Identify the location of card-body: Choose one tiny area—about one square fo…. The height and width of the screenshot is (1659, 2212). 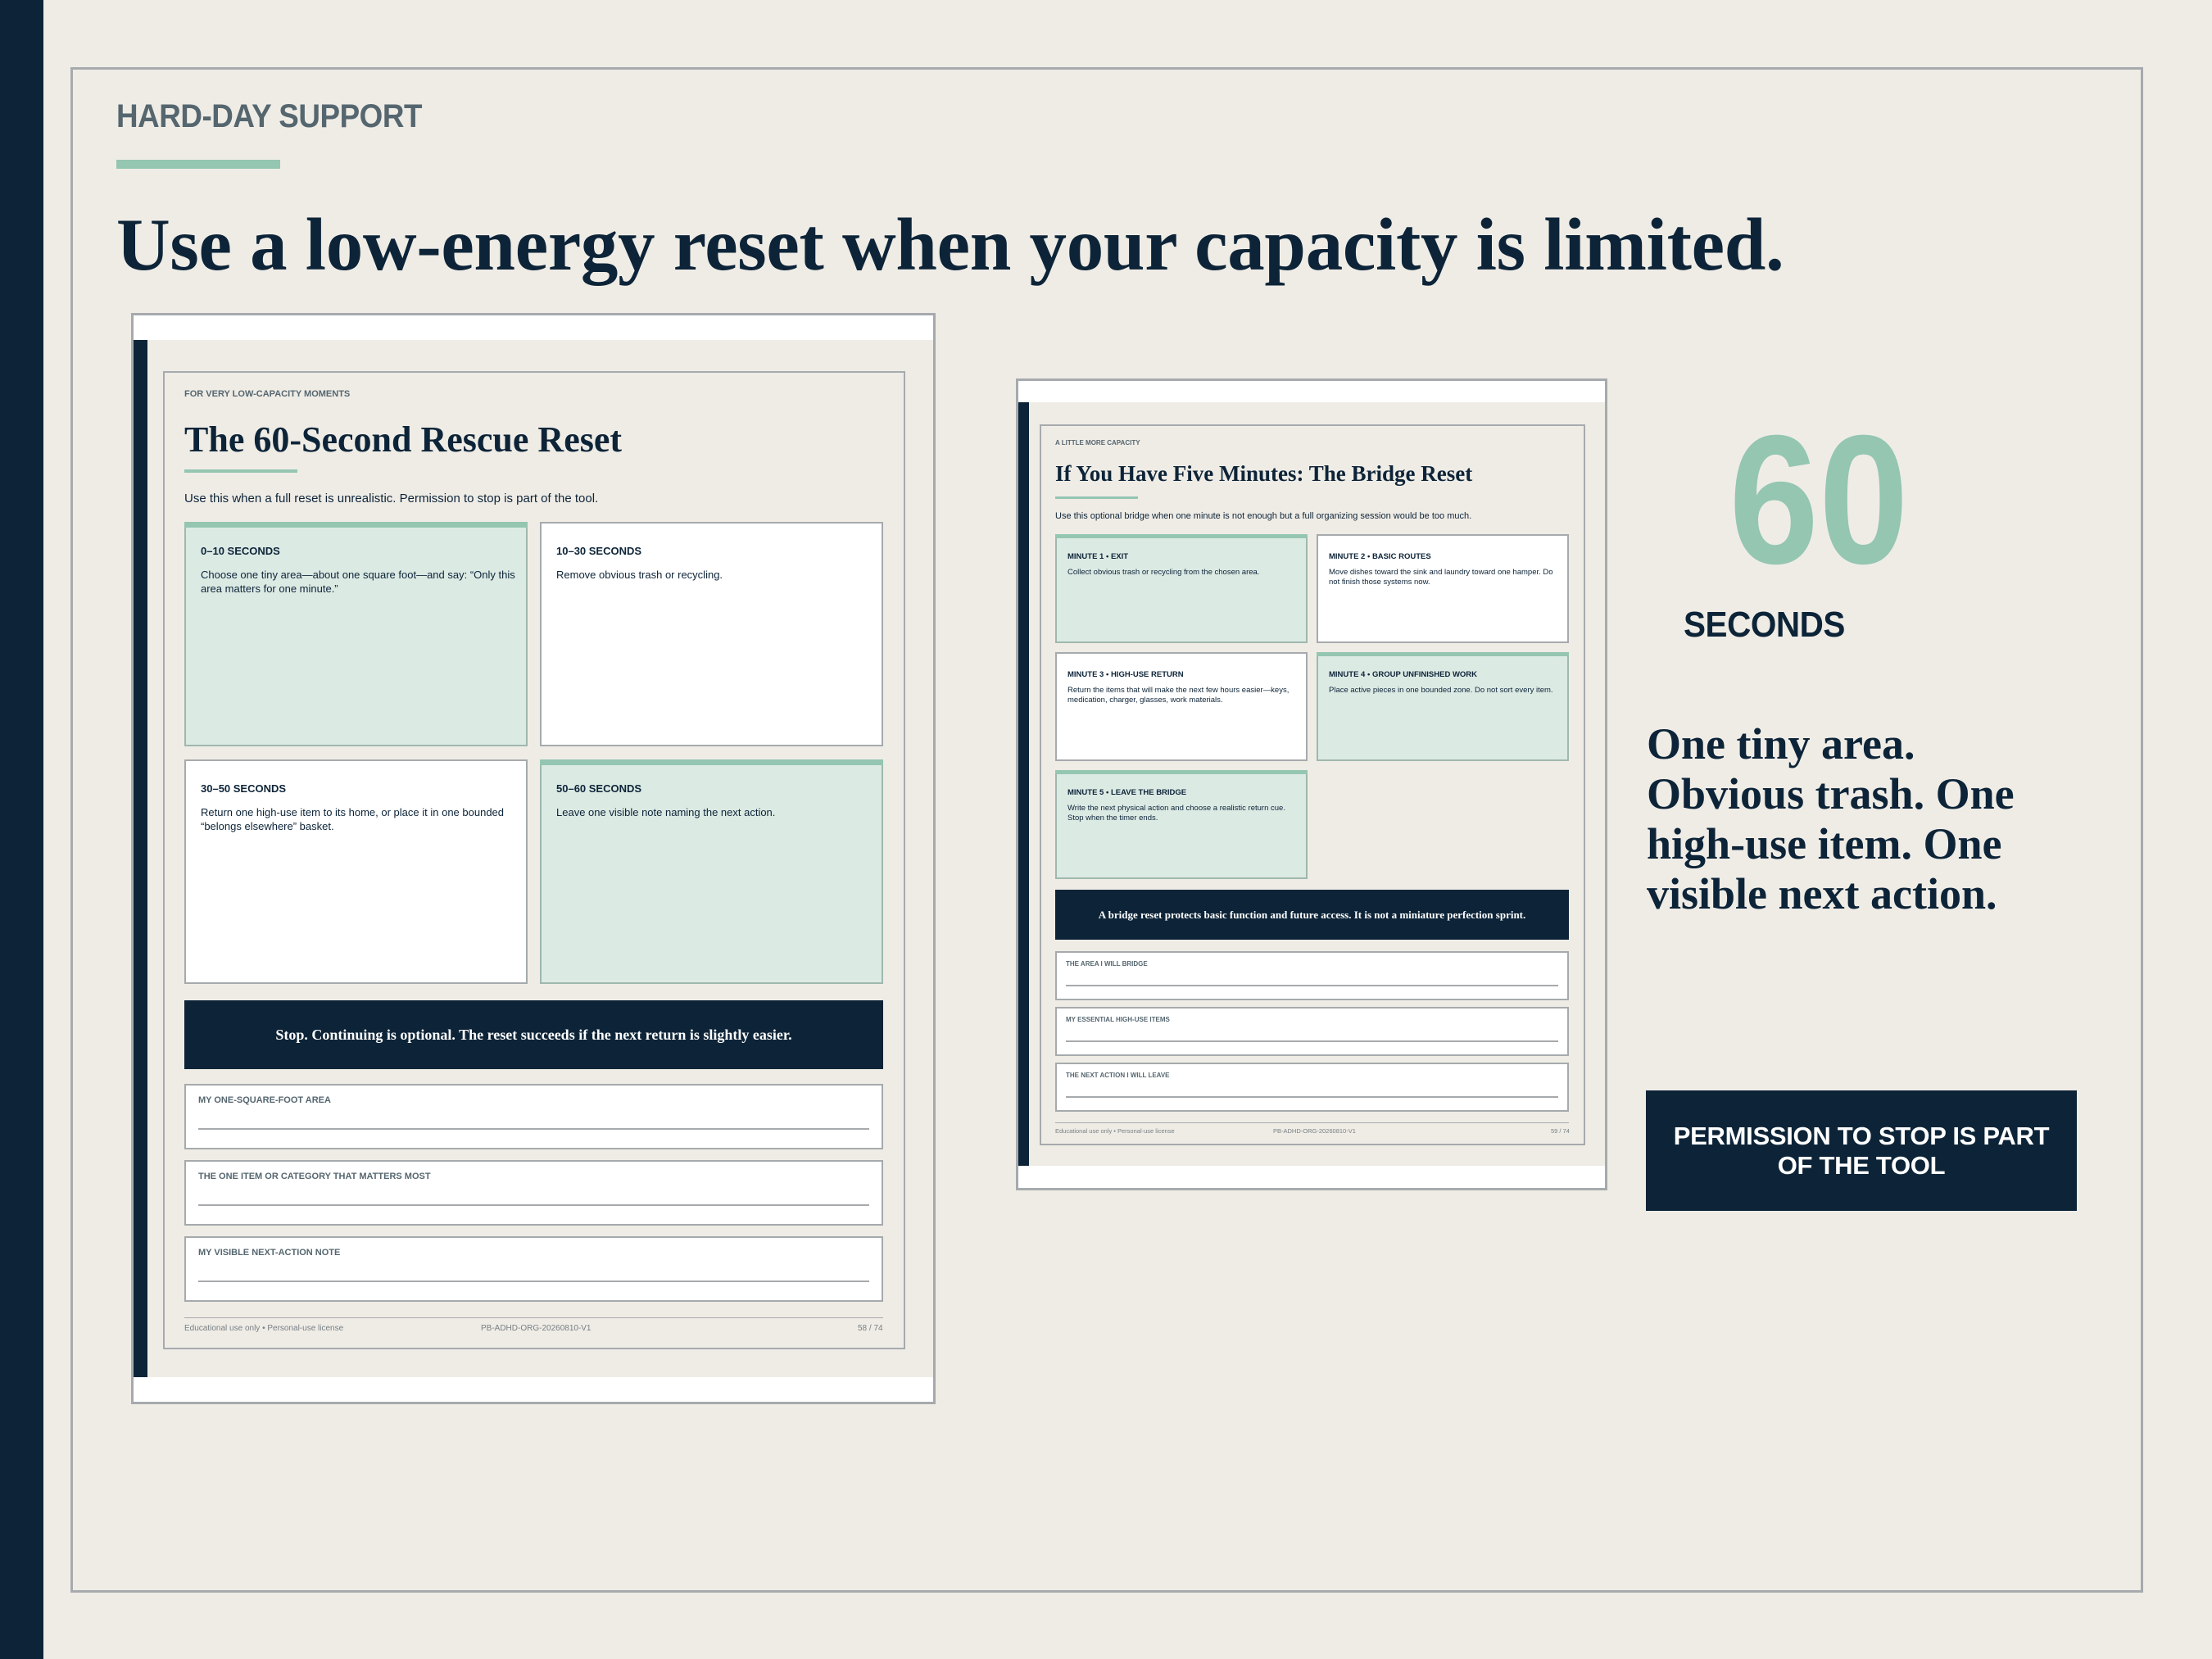
(358, 582).